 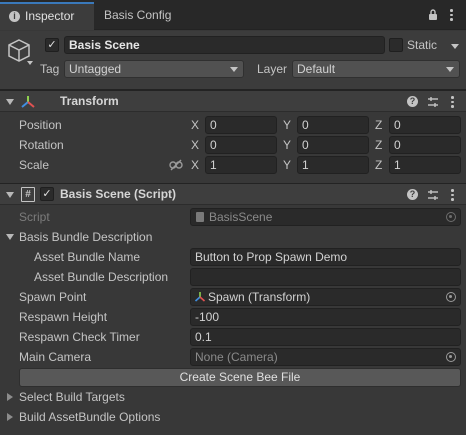 What do you see at coordinates (89, 417) in the screenshot?
I see `build-assetbundle-options-foldout: Build AssetBundle Options` at bounding box center [89, 417].